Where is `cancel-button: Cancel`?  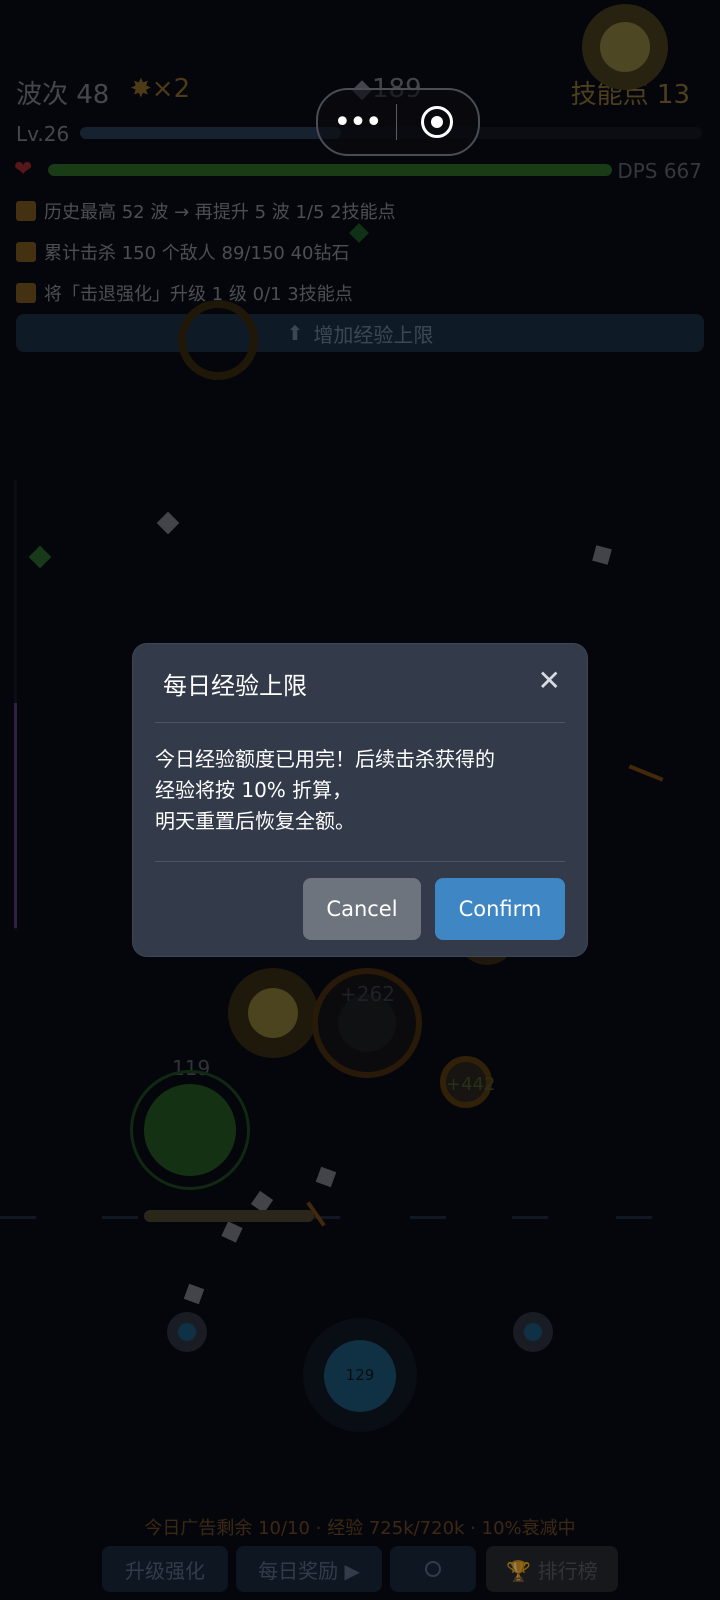 cancel-button: Cancel is located at coordinates (362, 909).